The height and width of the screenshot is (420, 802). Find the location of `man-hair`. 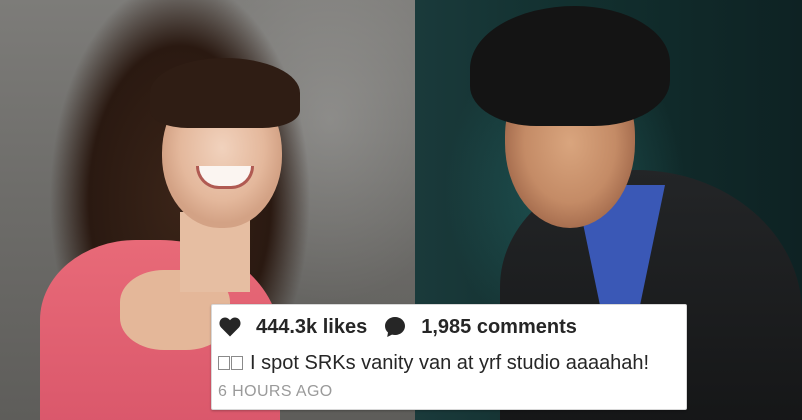

man-hair is located at coordinates (570, 66).